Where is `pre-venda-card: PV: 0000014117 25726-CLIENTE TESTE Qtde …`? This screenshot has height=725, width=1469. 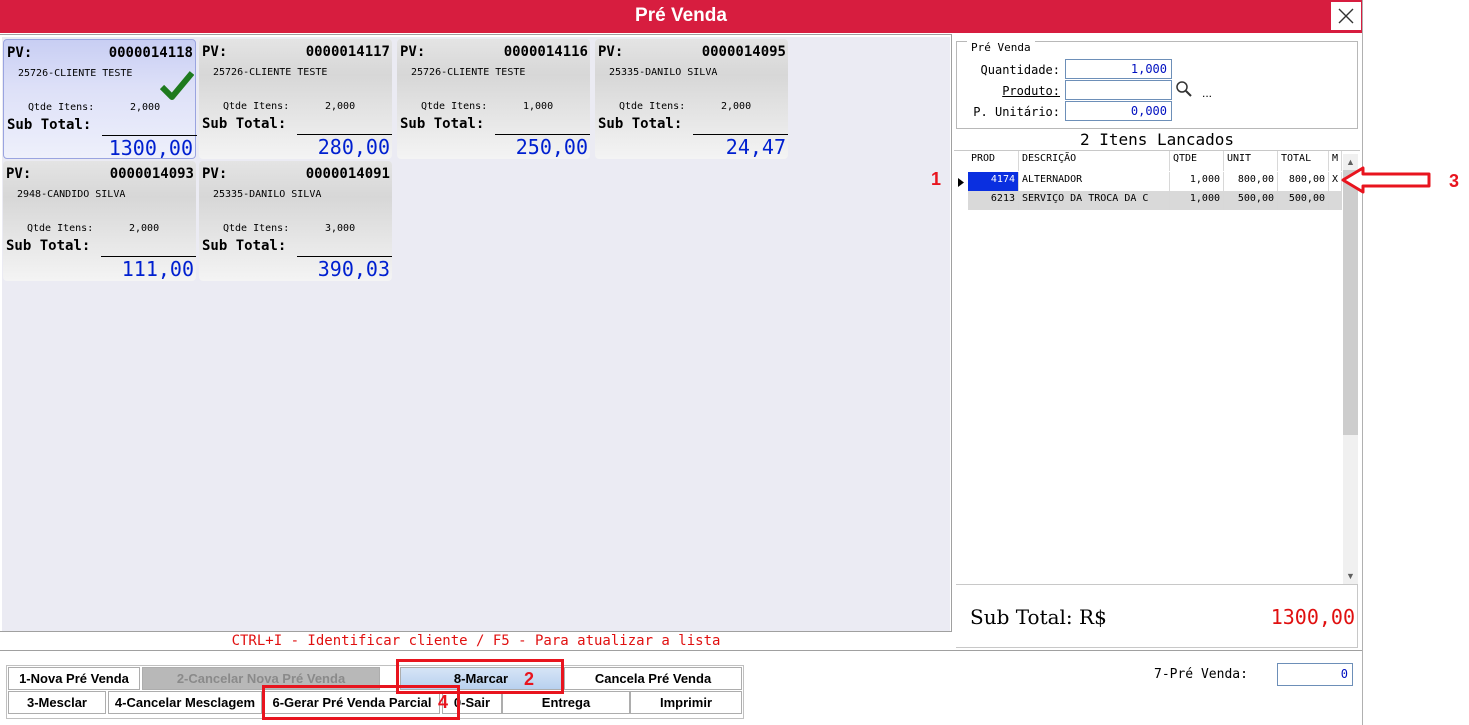
pre-venda-card: PV: 0000014117 25726-CLIENTE TESTE Qtde … is located at coordinates (295, 99).